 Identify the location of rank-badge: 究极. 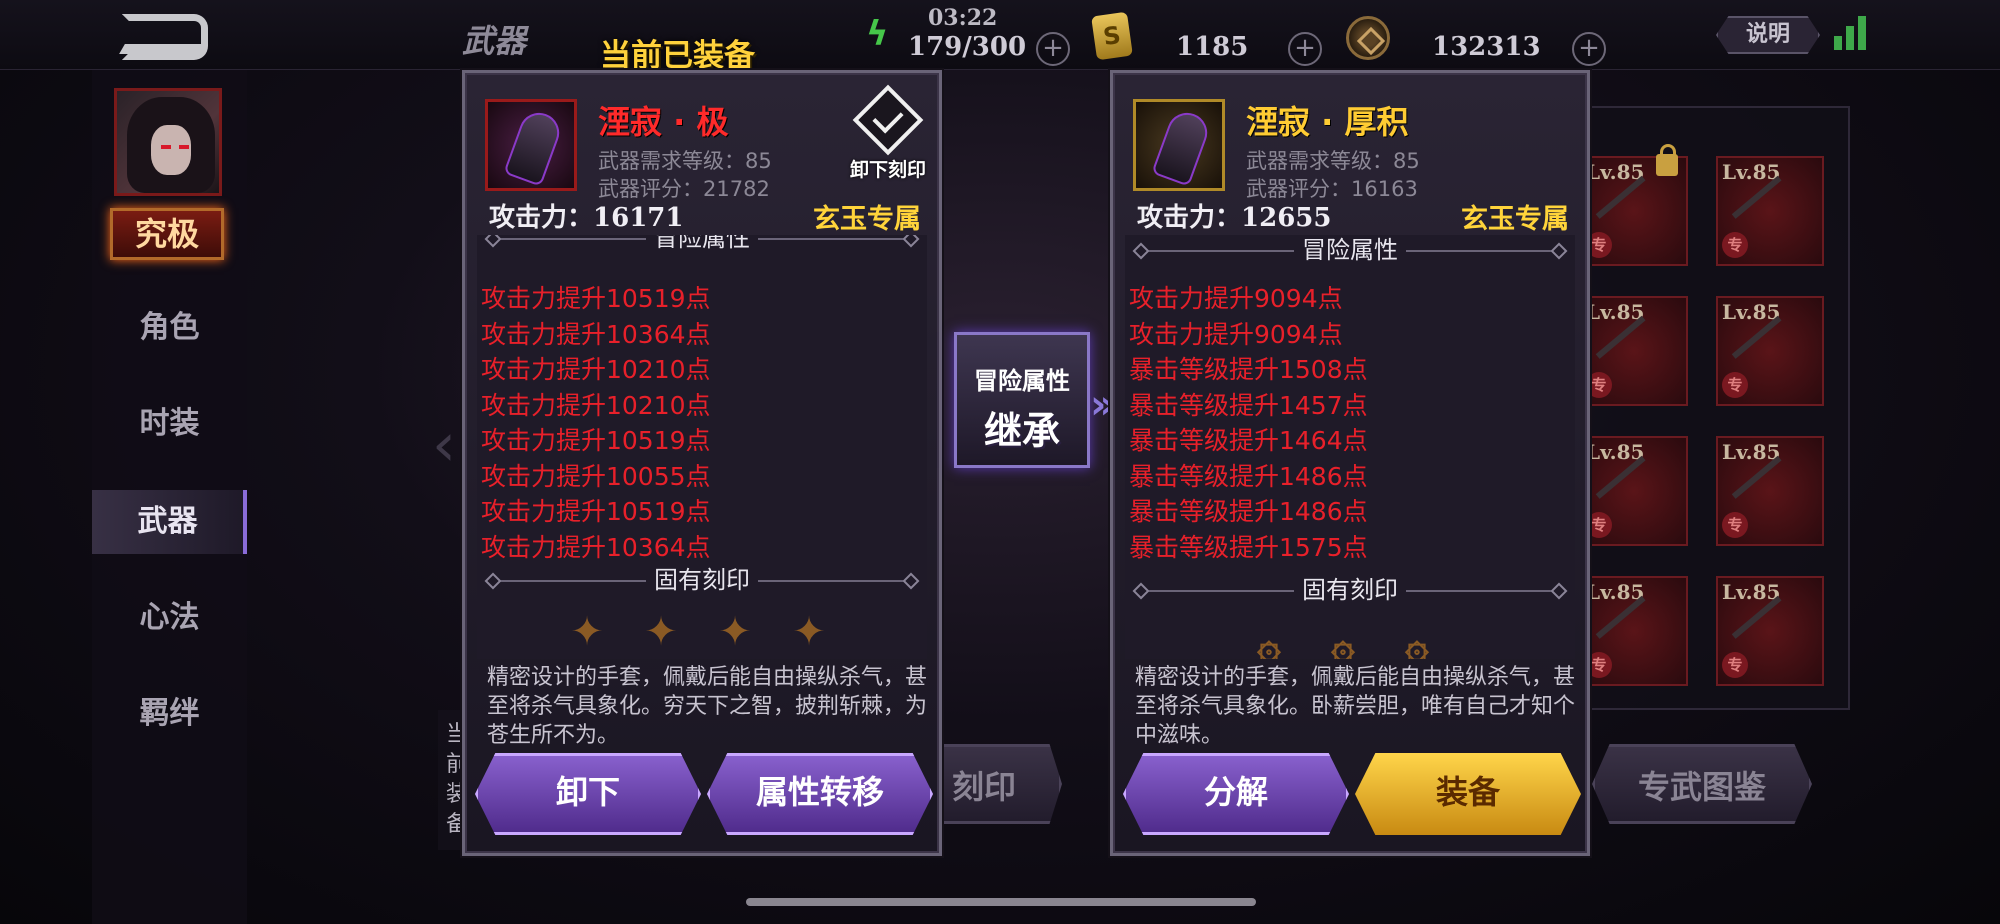
(167, 234).